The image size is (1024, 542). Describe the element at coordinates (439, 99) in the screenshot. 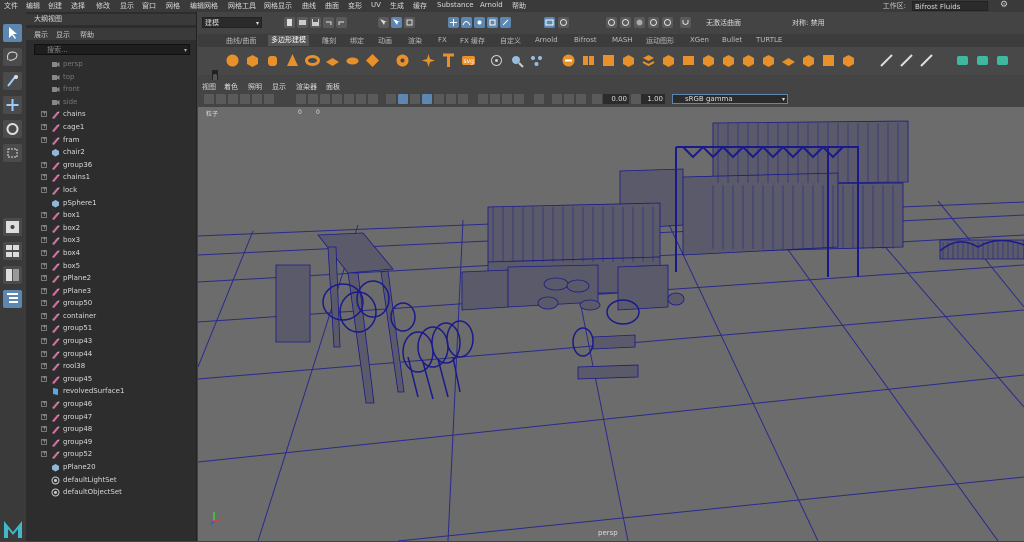

I see `textured-icon` at that location.